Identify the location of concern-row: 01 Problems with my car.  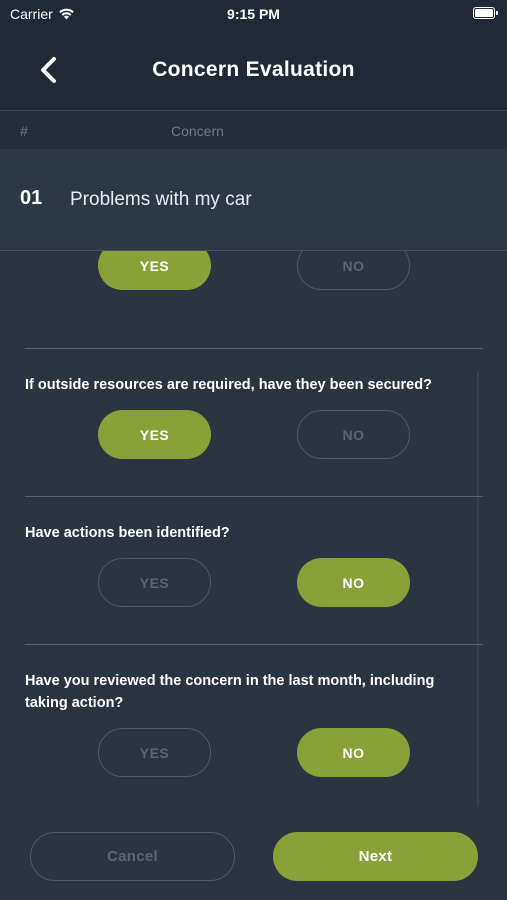
(253, 200).